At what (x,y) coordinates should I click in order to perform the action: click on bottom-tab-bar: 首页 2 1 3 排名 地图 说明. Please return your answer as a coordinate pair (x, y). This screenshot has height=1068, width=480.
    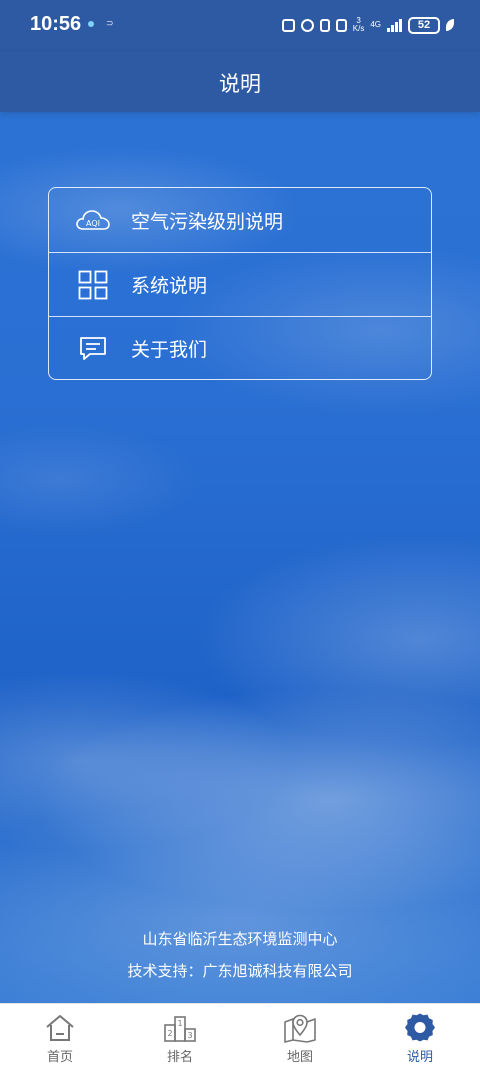
    Looking at the image, I should click on (240, 1035).